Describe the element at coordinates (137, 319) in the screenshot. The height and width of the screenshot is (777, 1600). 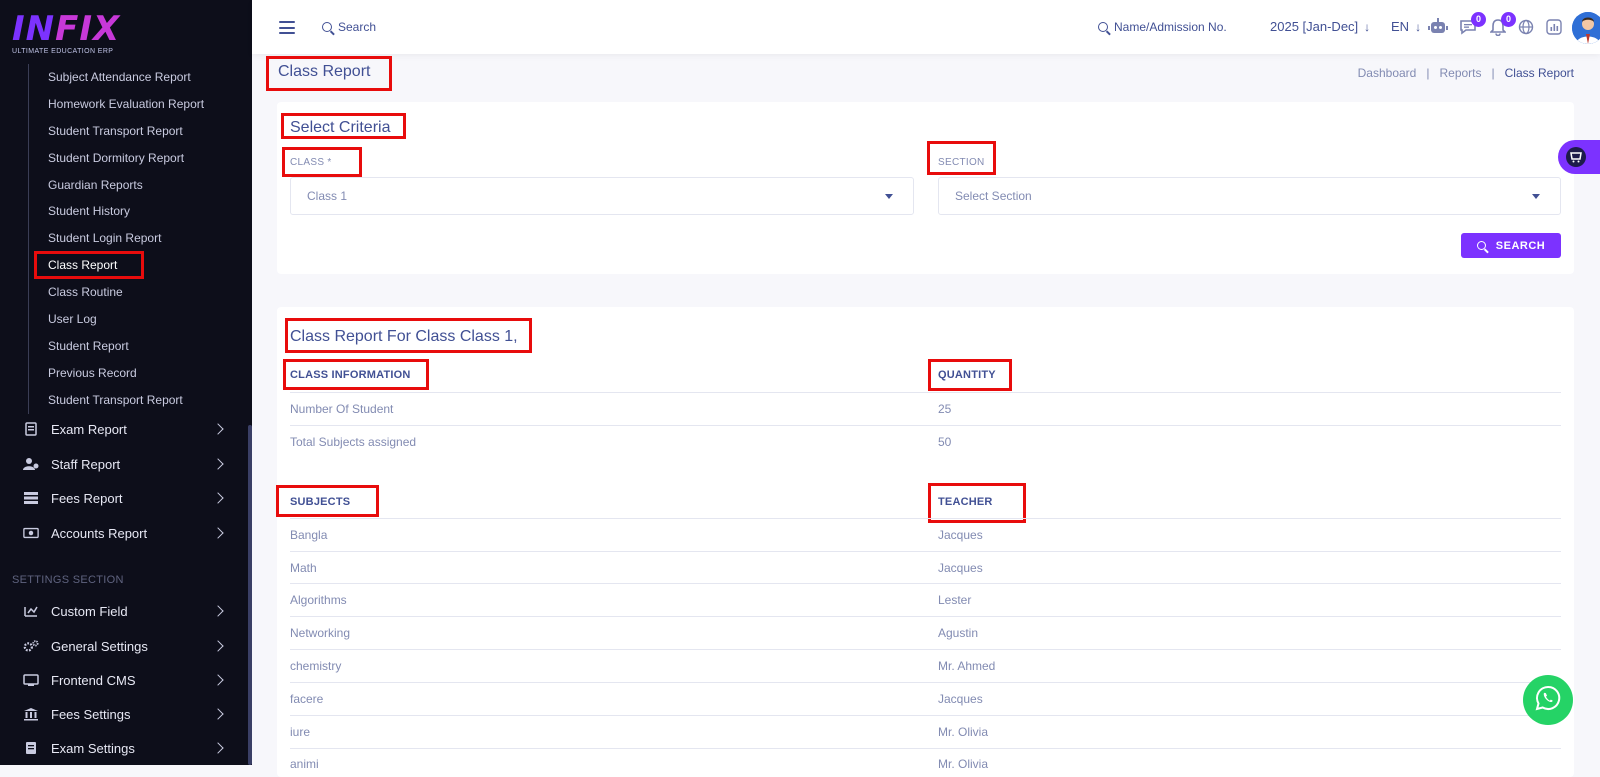
I see `sidebar-item-user-log: User Log` at that location.